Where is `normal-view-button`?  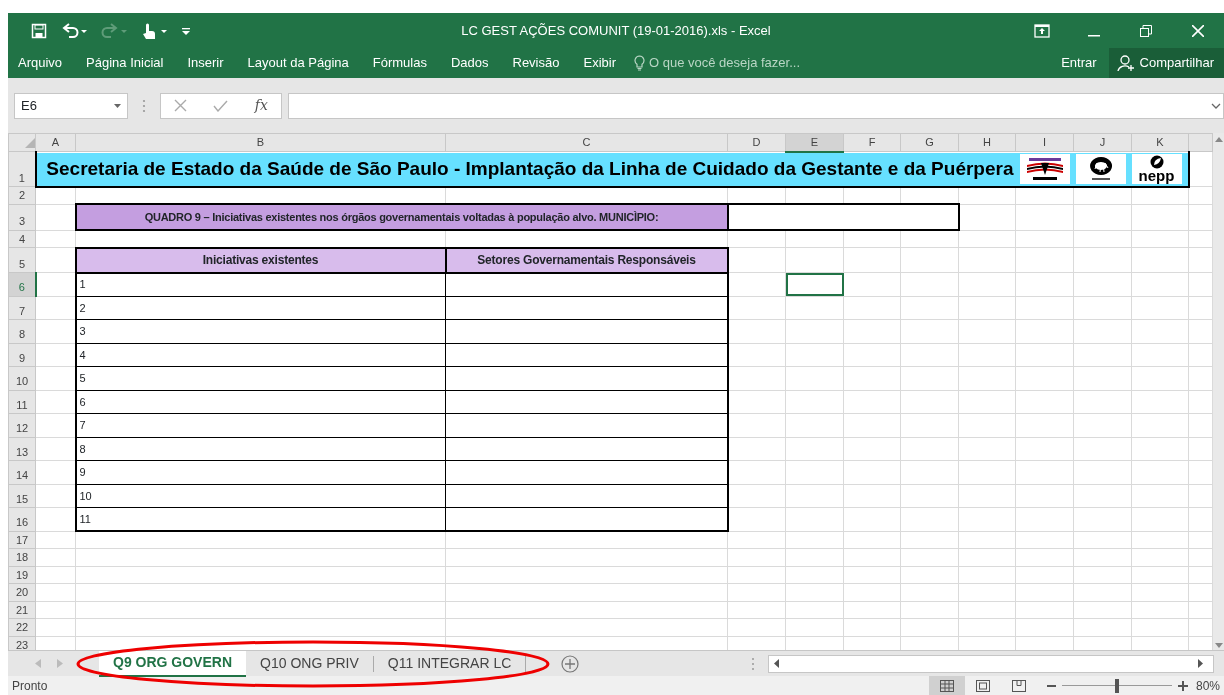
normal-view-button is located at coordinates (946, 685).